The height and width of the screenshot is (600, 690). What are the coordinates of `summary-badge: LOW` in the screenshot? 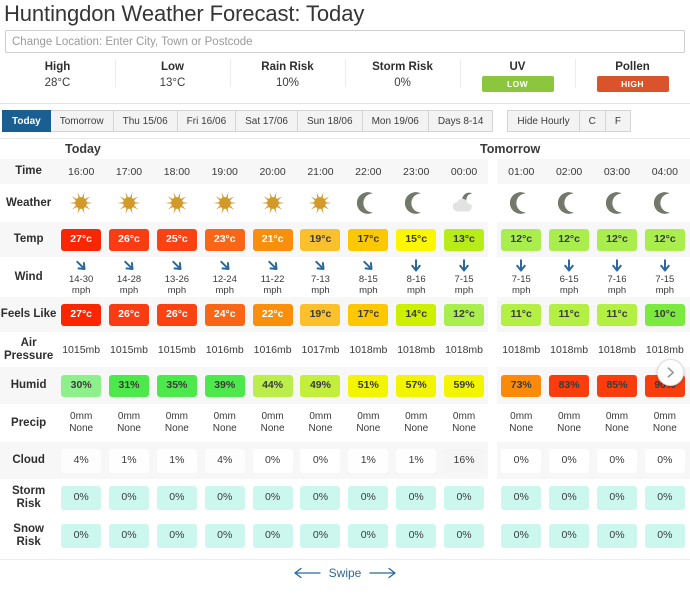 It's located at (517, 84).